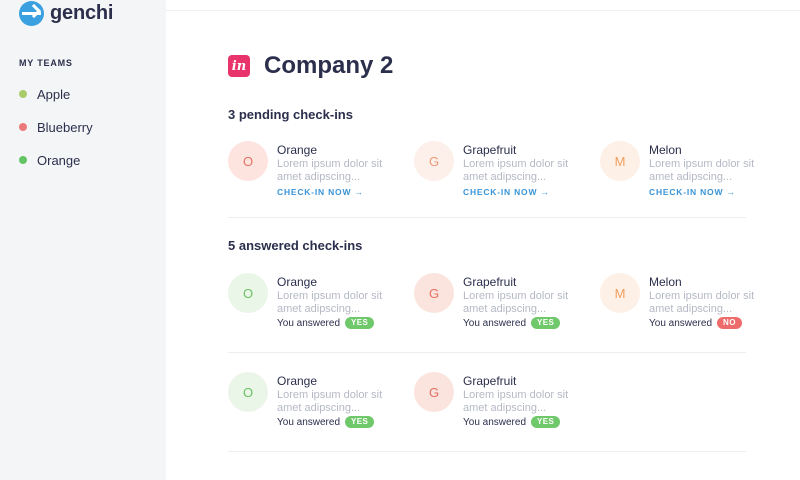 The width and height of the screenshot is (800, 480). Describe the element at coordinates (65, 127) in the screenshot. I see `sidebar-item-label: Blueberry` at that location.